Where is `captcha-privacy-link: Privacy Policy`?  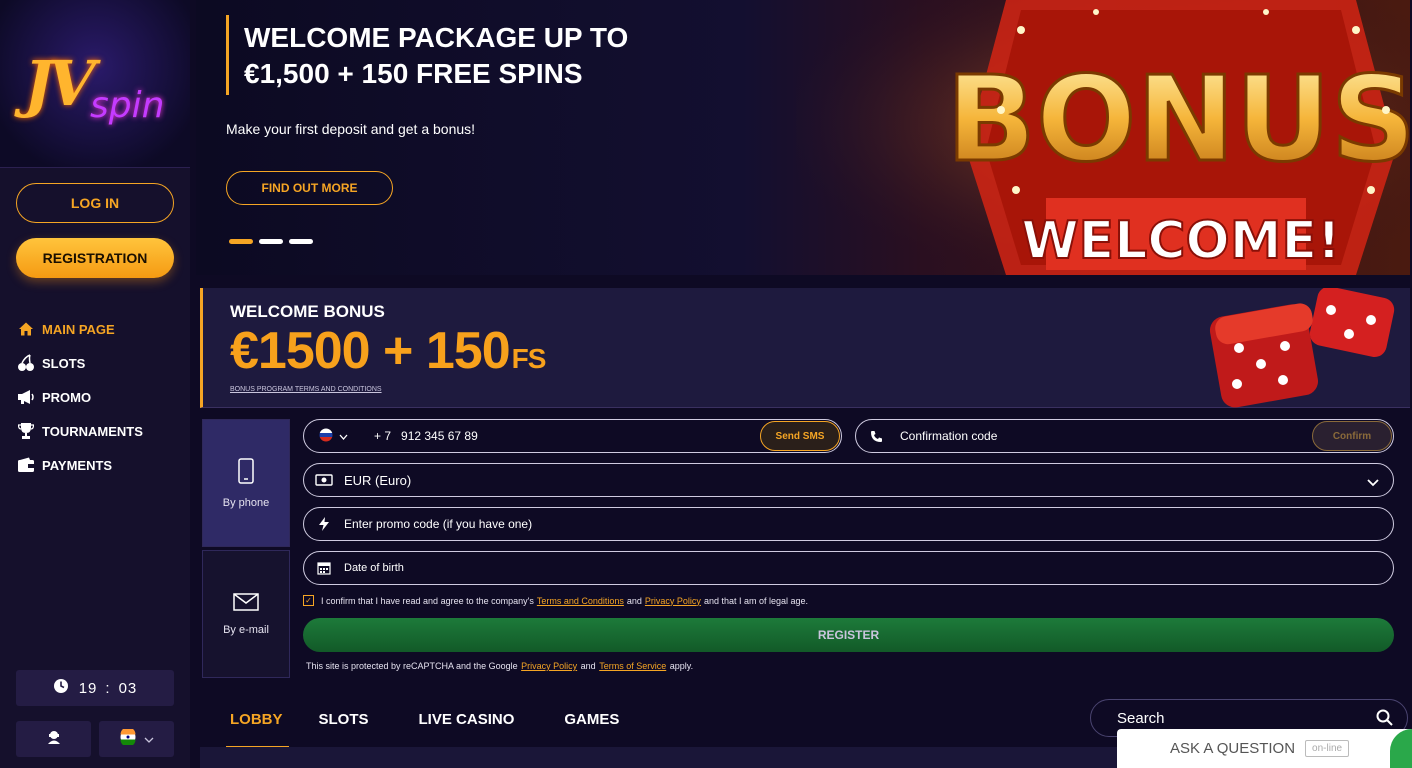 captcha-privacy-link: Privacy Policy is located at coordinates (549, 666).